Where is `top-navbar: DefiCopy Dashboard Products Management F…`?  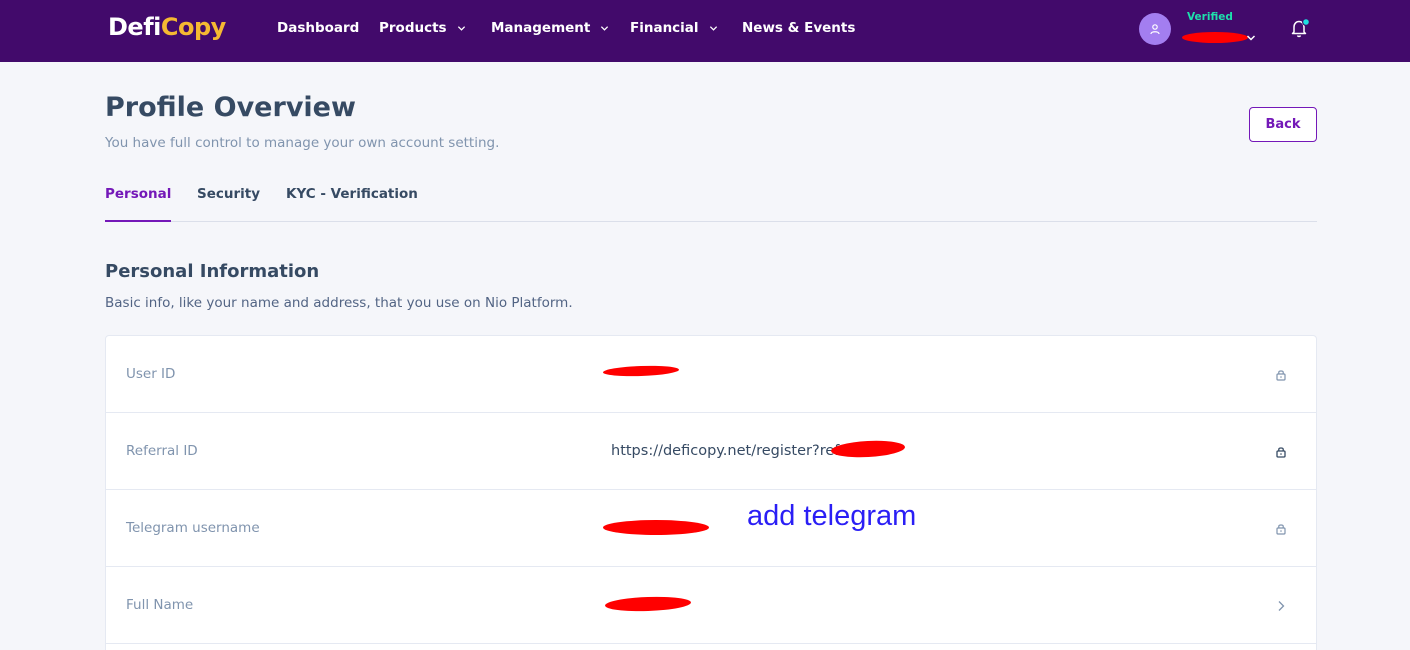
top-navbar: DefiCopy Dashboard Products Management F… is located at coordinates (705, 31).